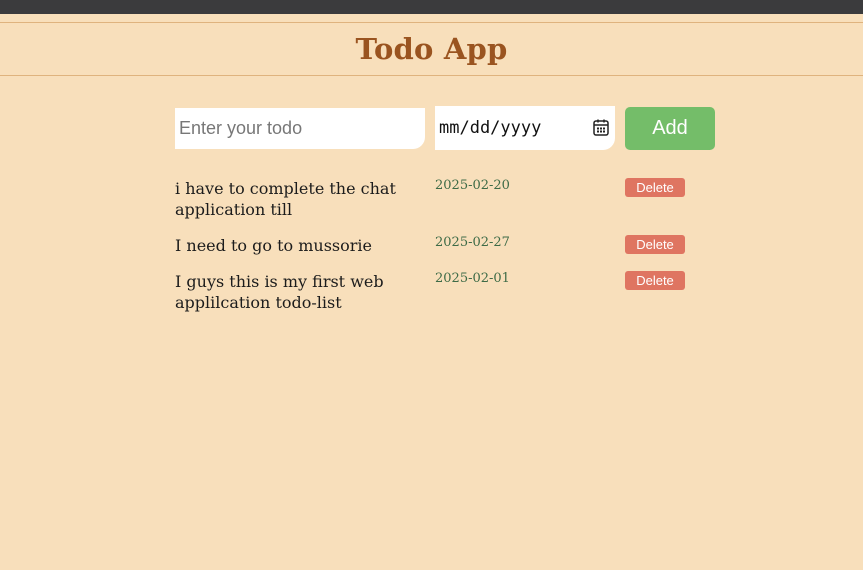  Describe the element at coordinates (273, 245) in the screenshot. I see `todo-text: I need to go to mussorie` at that location.